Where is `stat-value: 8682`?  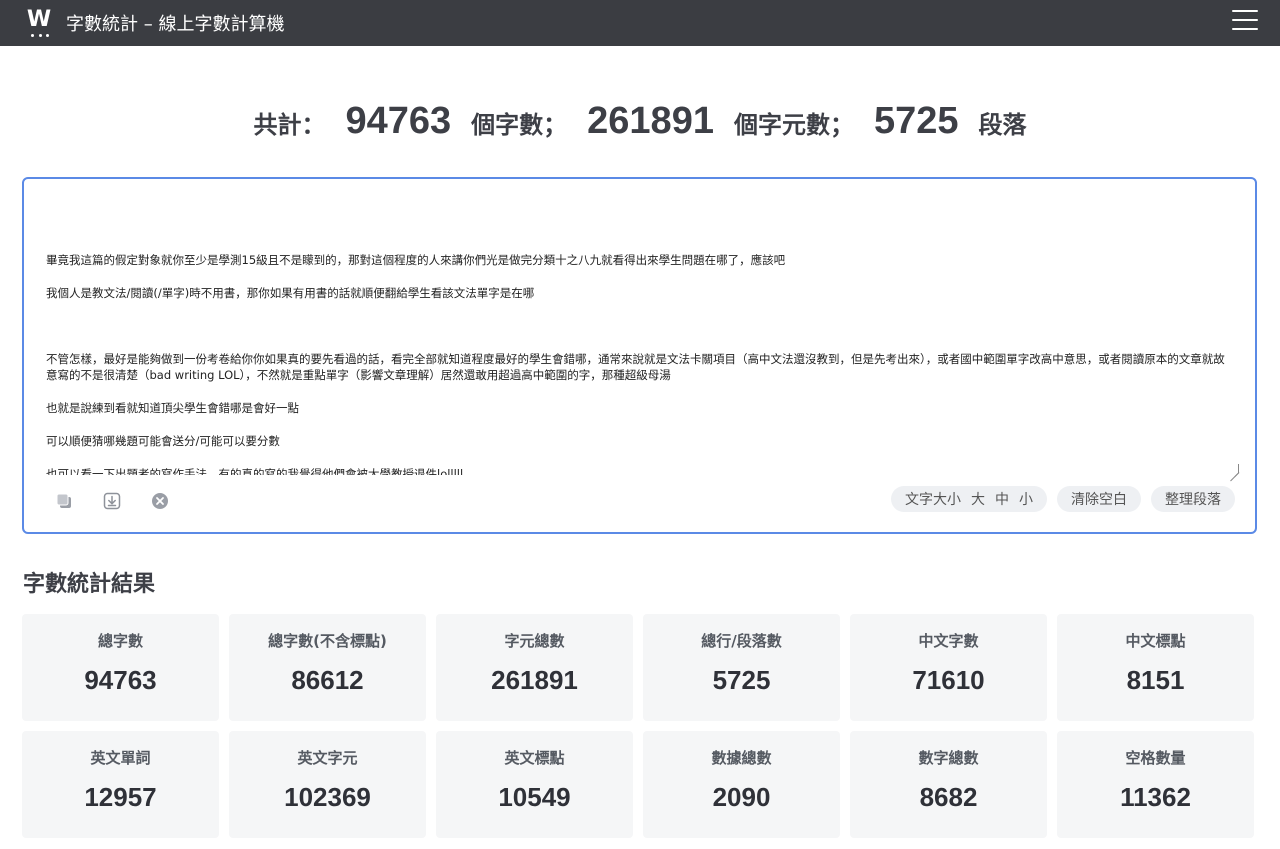 stat-value: 8682 is located at coordinates (948, 797).